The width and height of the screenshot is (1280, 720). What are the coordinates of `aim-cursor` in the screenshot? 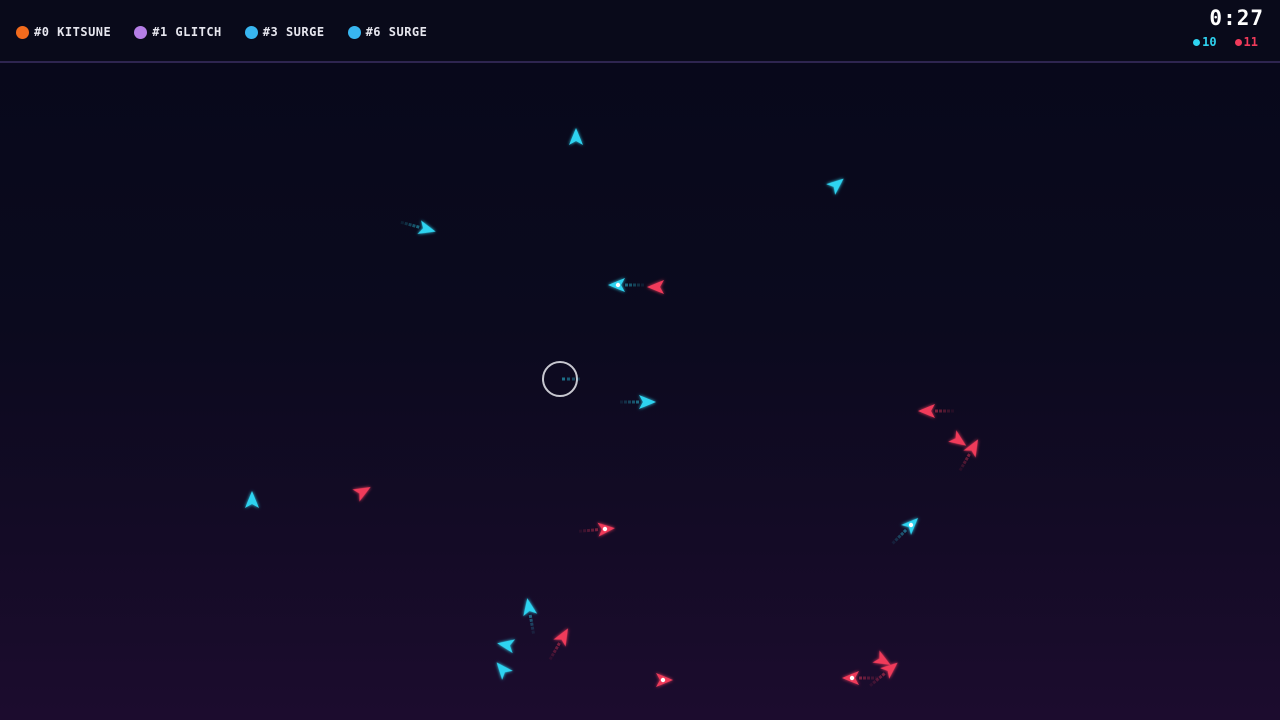 It's located at (561, 379).